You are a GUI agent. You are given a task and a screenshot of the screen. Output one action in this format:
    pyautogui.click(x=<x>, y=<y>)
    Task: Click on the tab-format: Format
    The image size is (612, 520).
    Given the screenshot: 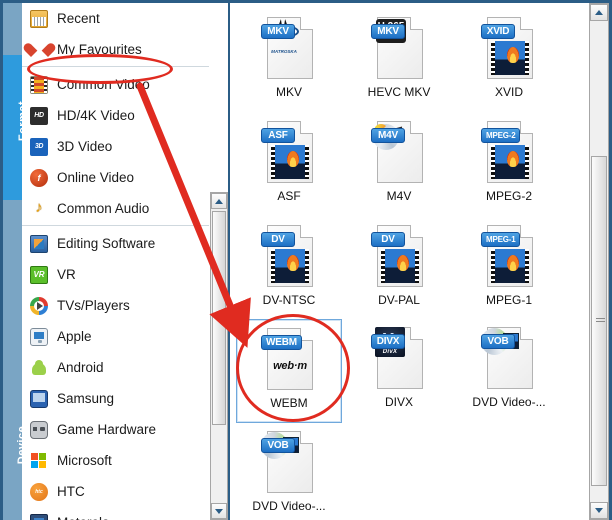 What is the action you would take?
    pyautogui.click(x=16, y=127)
    